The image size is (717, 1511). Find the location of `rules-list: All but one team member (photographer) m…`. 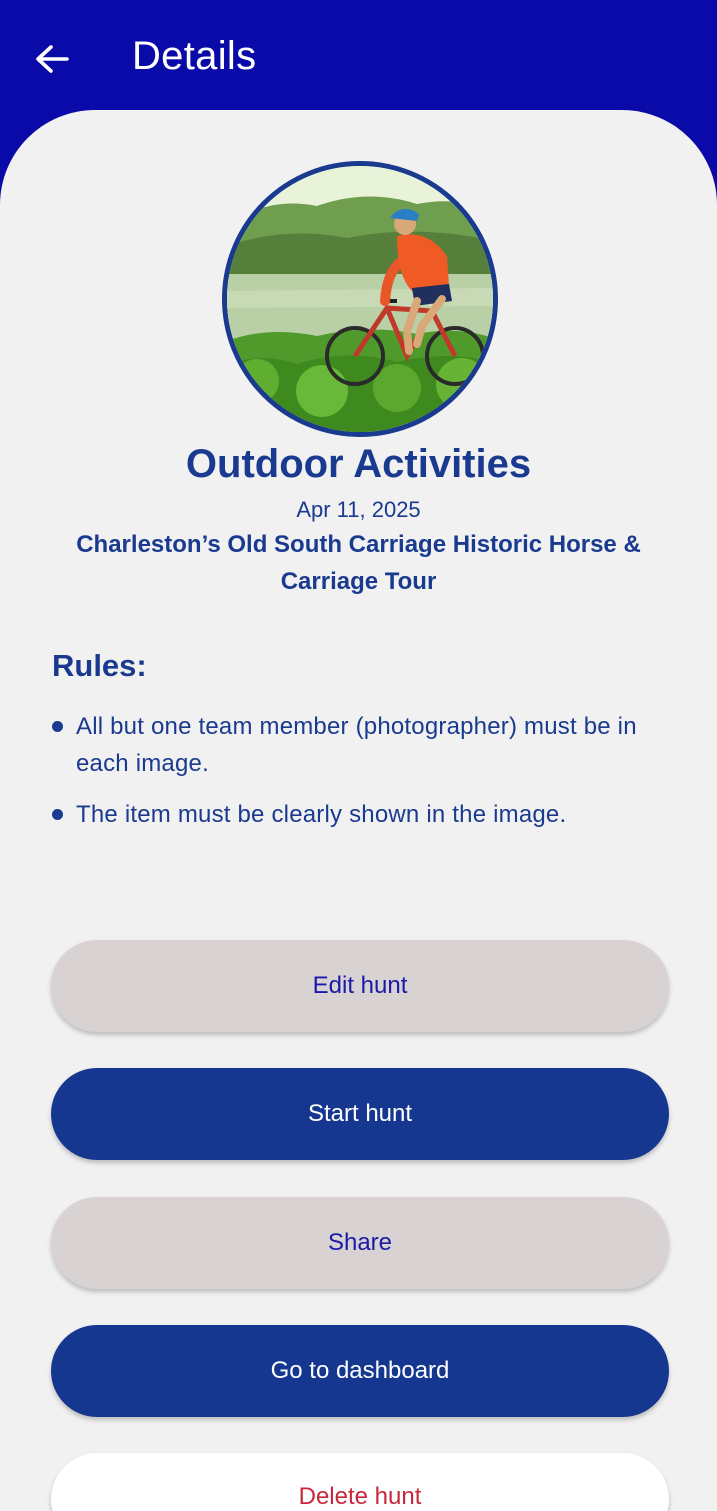

rules-list: All but one team member (photographer) m… is located at coordinates (362, 777).